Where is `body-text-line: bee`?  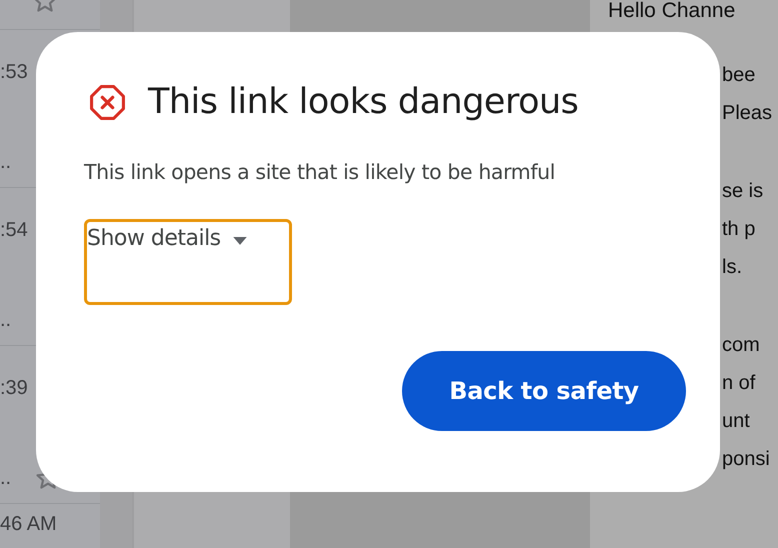
body-text-line: bee is located at coordinates (739, 75).